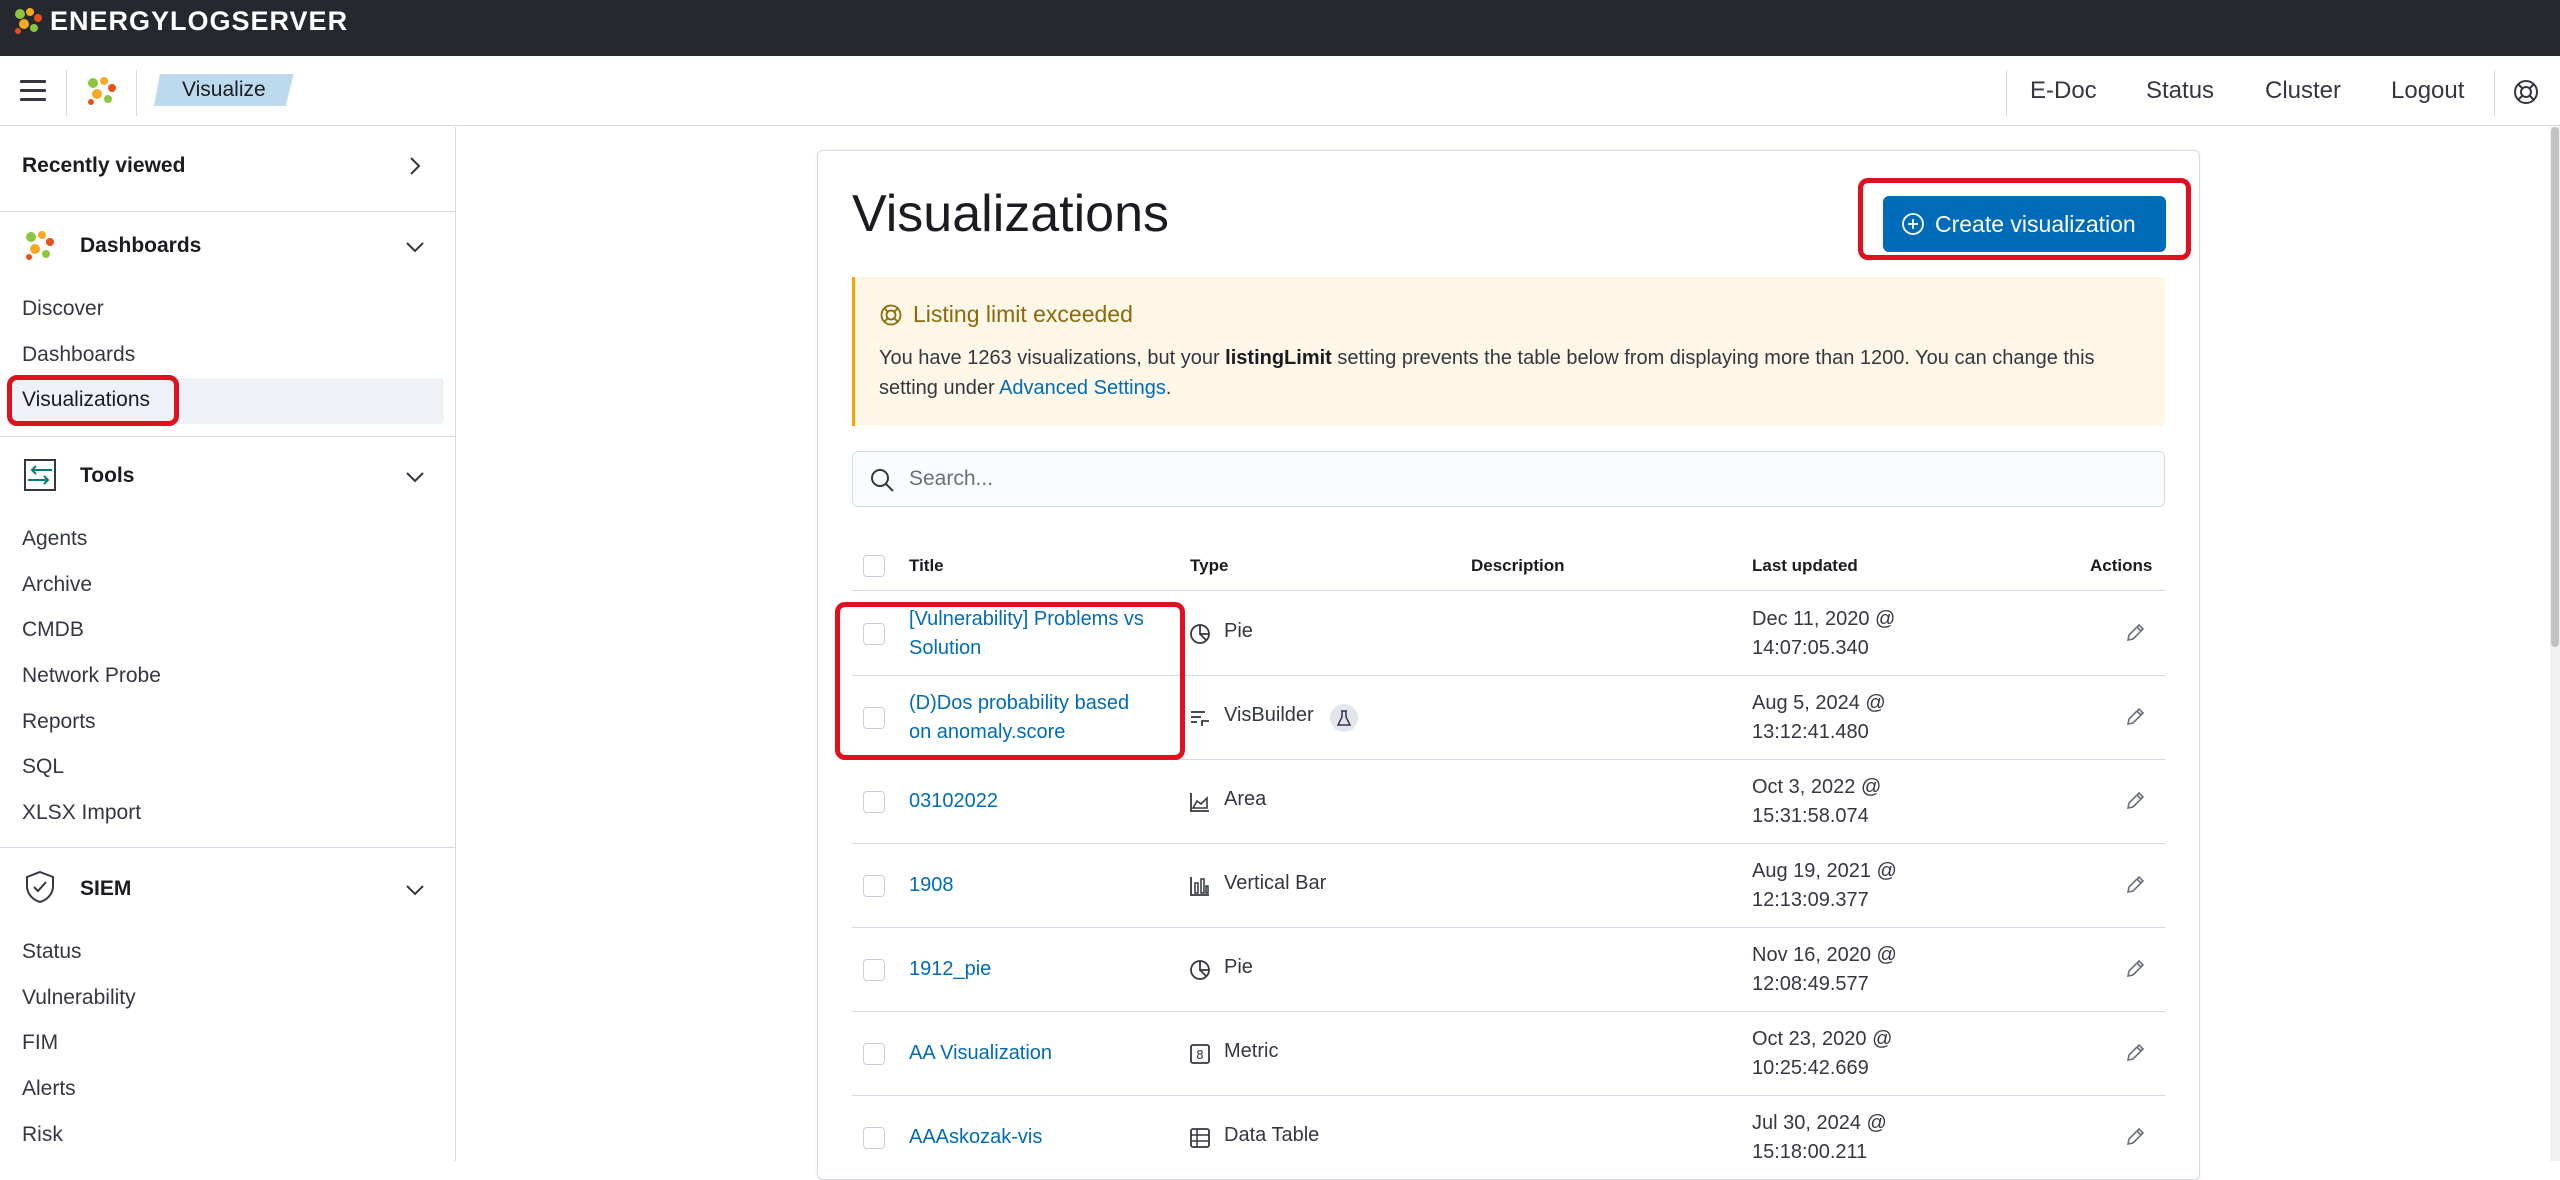 This screenshot has width=2560, height=1180. What do you see at coordinates (224, 90) in the screenshot?
I see `breadcrumb: Visualize` at bounding box center [224, 90].